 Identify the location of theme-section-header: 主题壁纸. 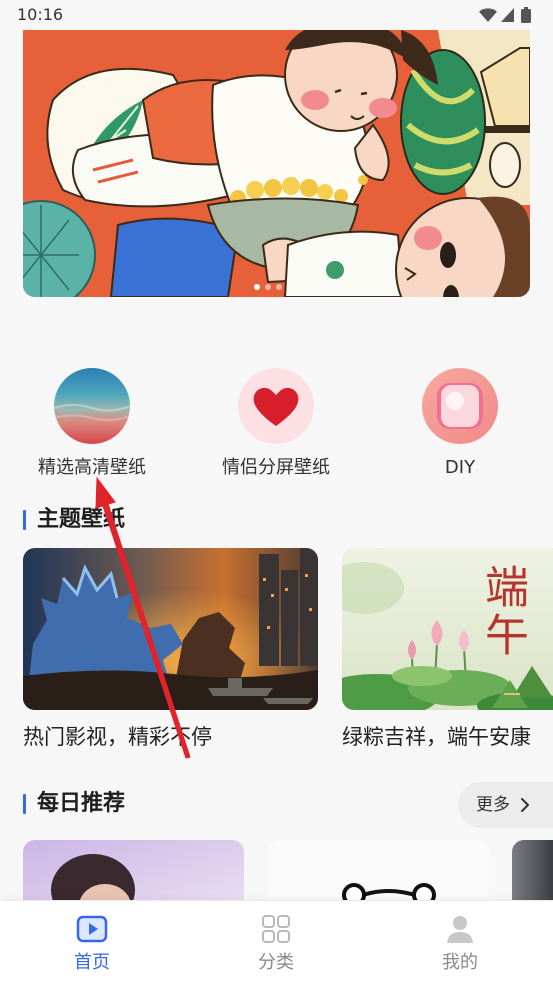
(74, 520).